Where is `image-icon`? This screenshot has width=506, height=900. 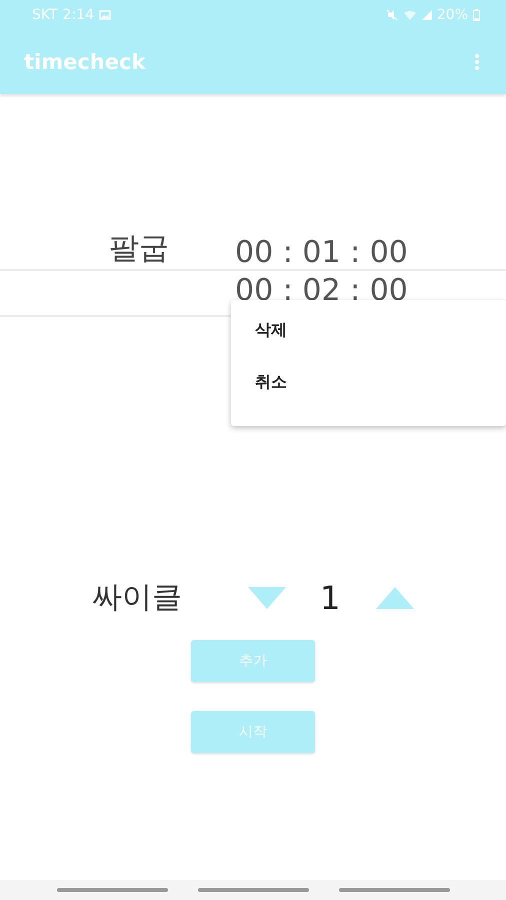 image-icon is located at coordinates (105, 15).